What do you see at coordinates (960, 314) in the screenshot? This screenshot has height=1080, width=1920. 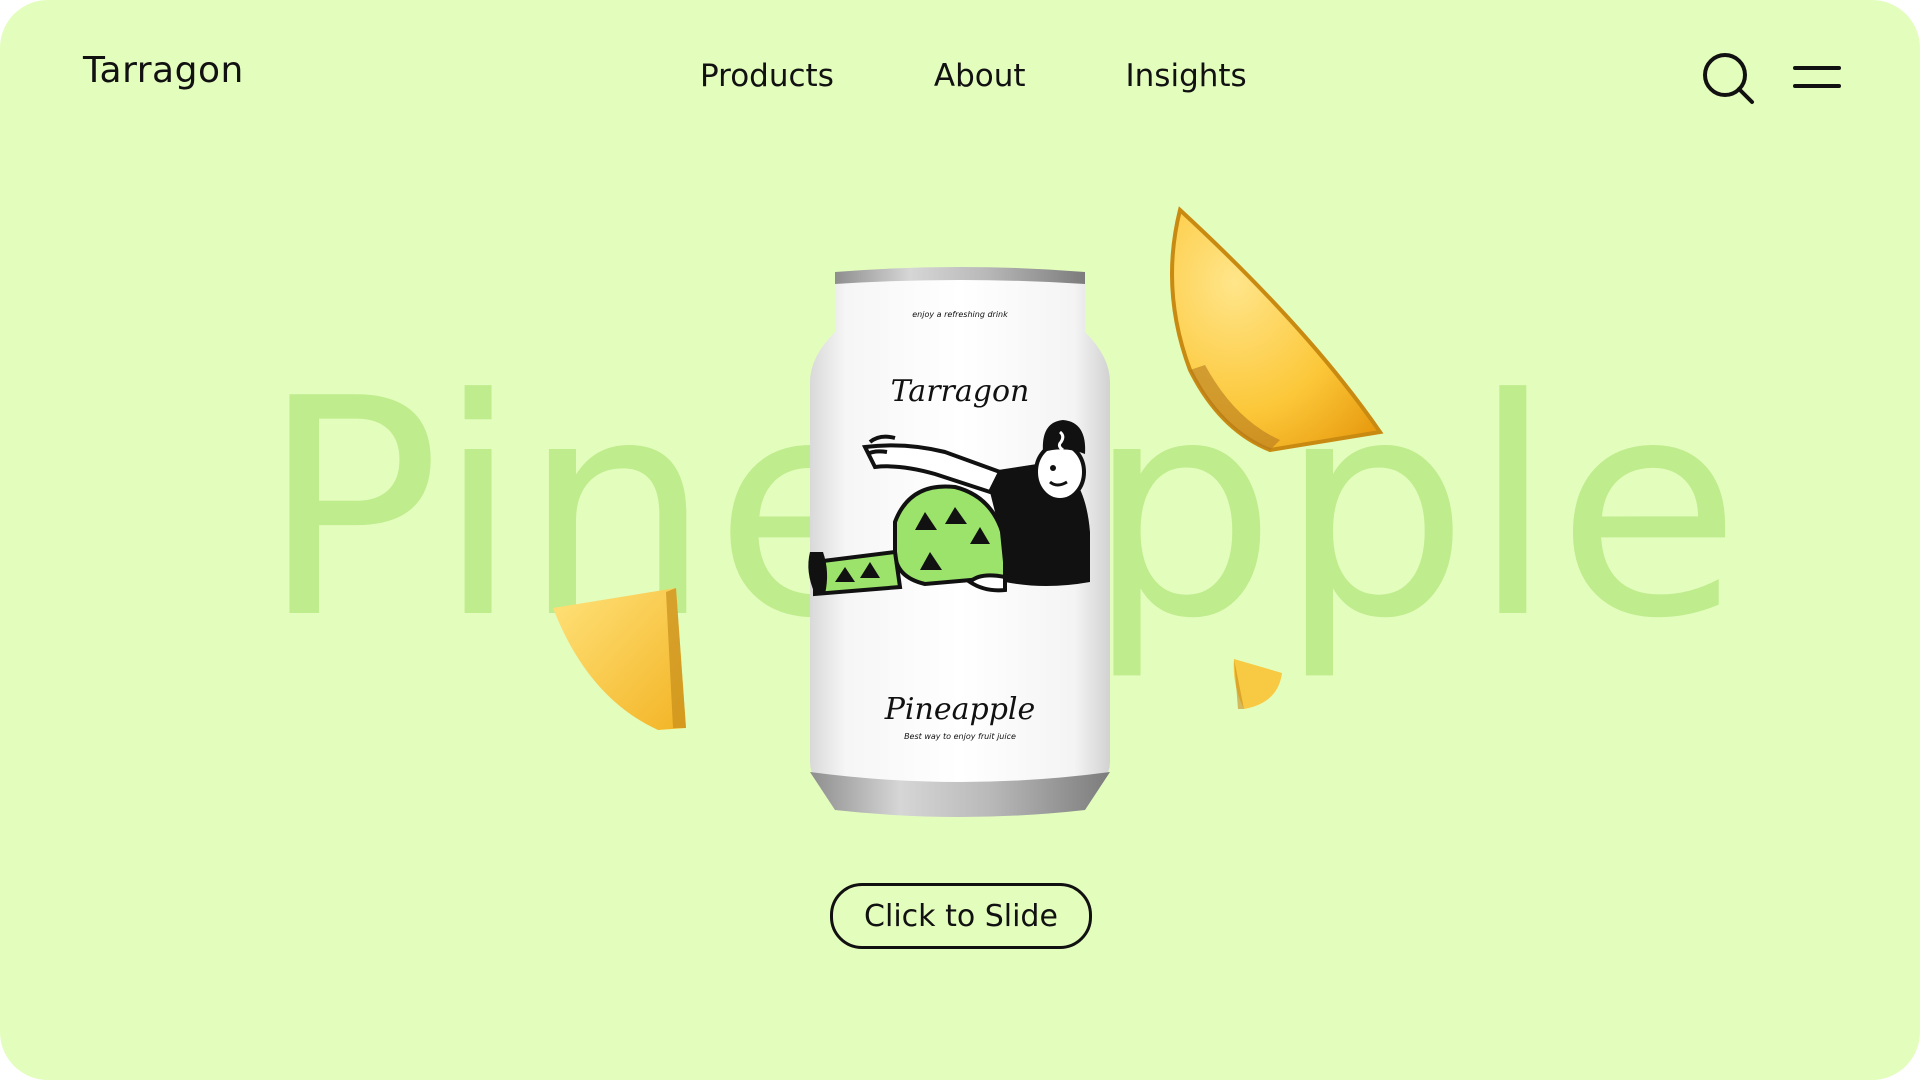 I see `can-tagline: enjoy a refreshing drink` at bounding box center [960, 314].